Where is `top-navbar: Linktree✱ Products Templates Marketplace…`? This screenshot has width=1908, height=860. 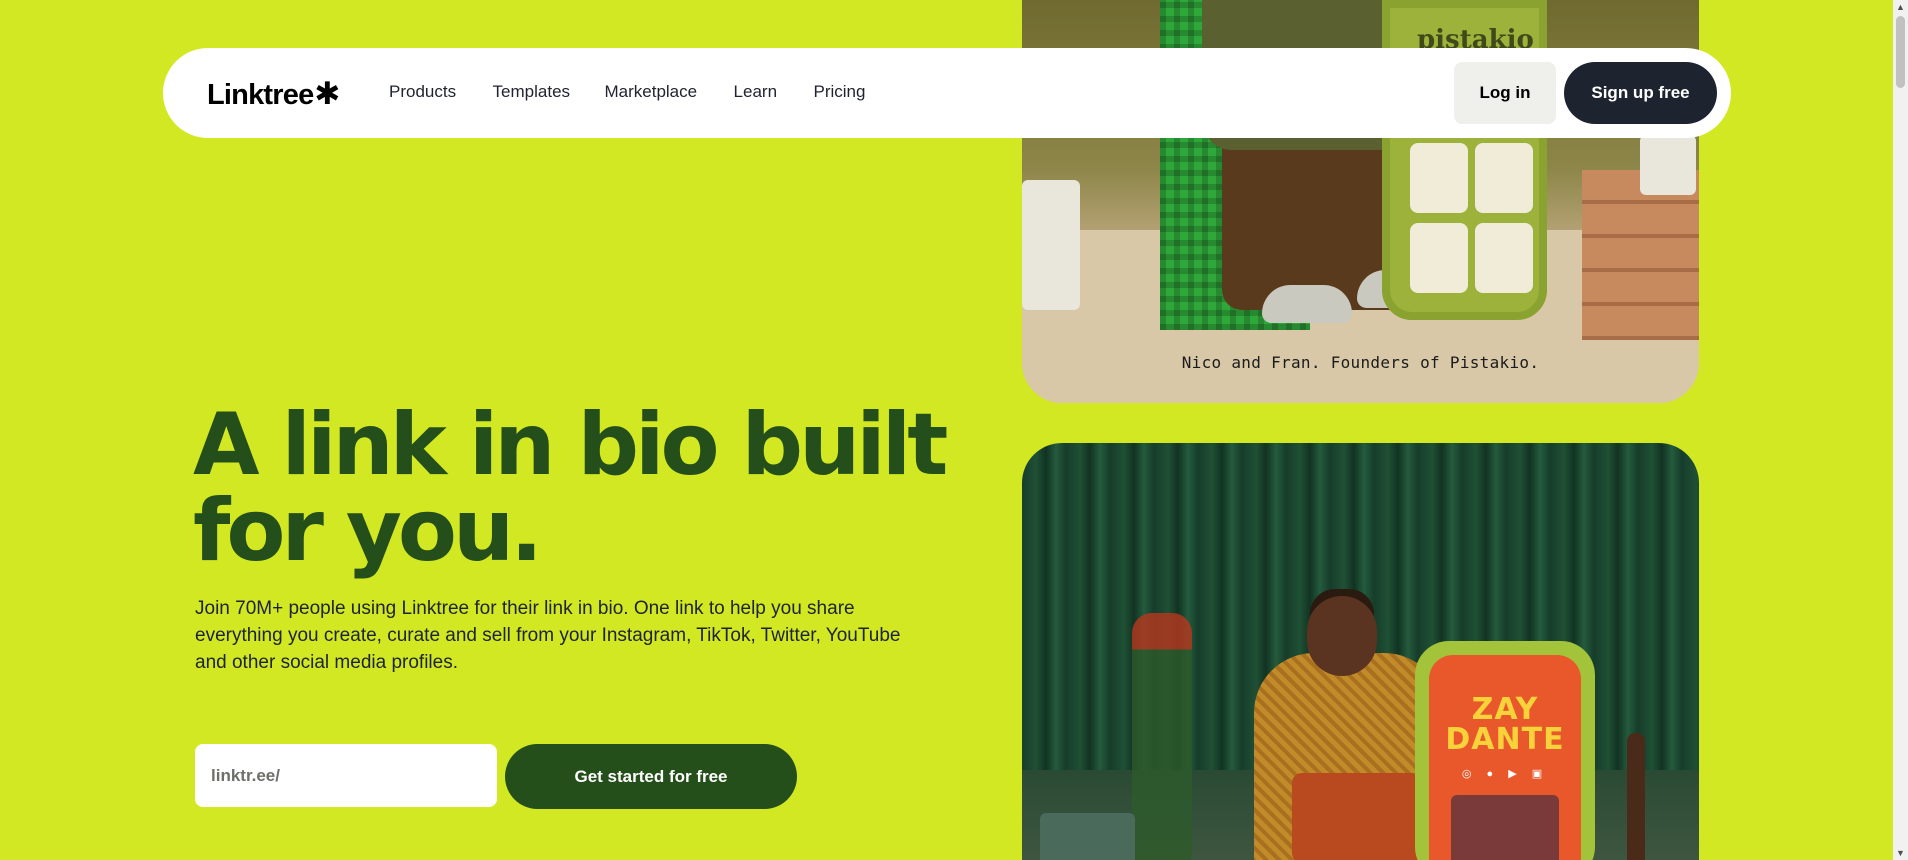
top-navbar: Linktree✱ Products Templates Marketplace… is located at coordinates (947, 93).